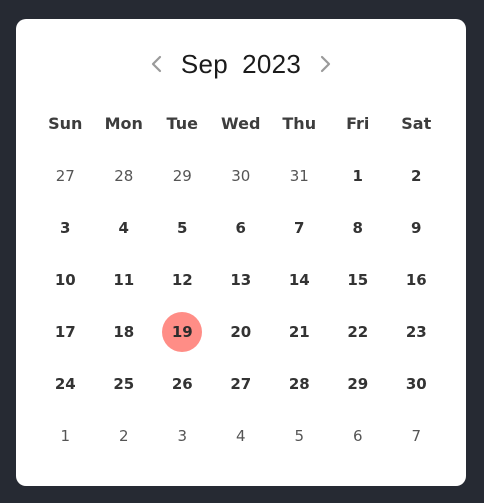  I want to click on day-number: 13, so click(241, 280).